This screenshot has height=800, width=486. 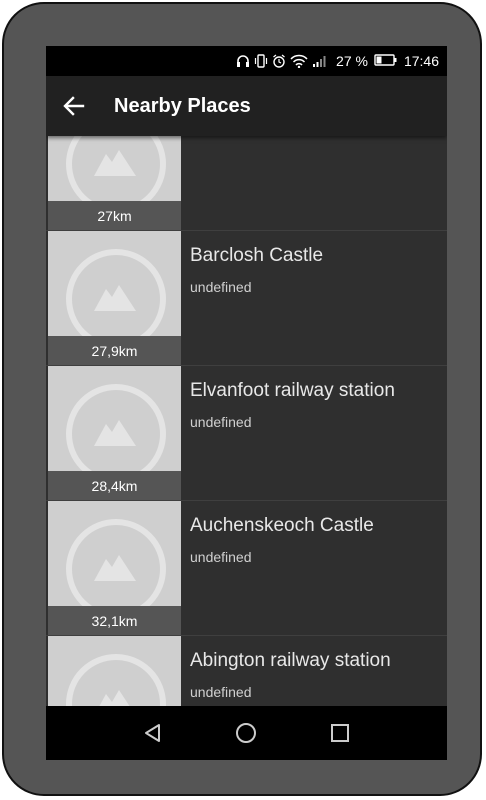 I want to click on nav-recents-button, so click(x=340, y=733).